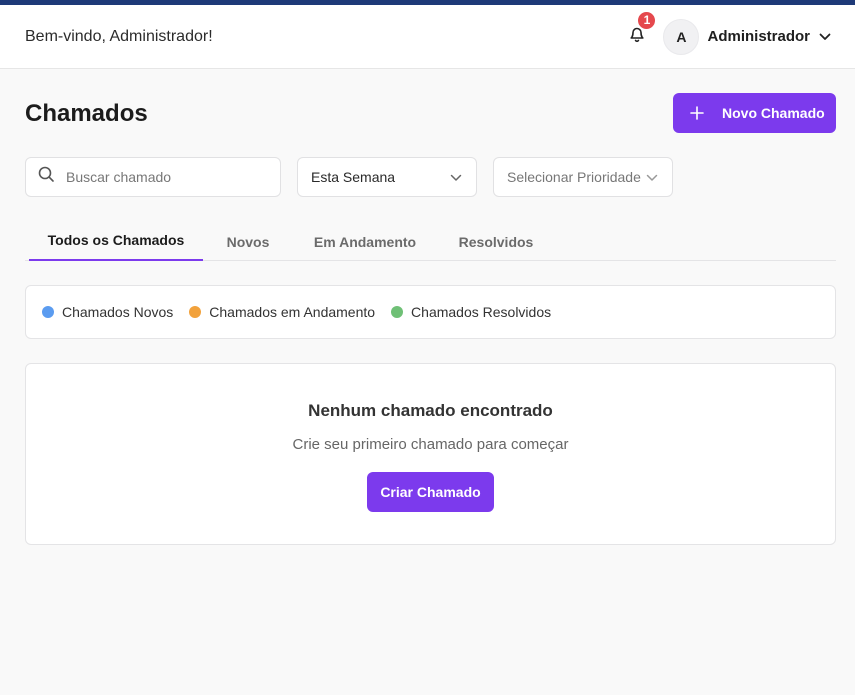 This screenshot has height=695, width=855. I want to click on legend-item-new: Chamados Novos, so click(107, 312).